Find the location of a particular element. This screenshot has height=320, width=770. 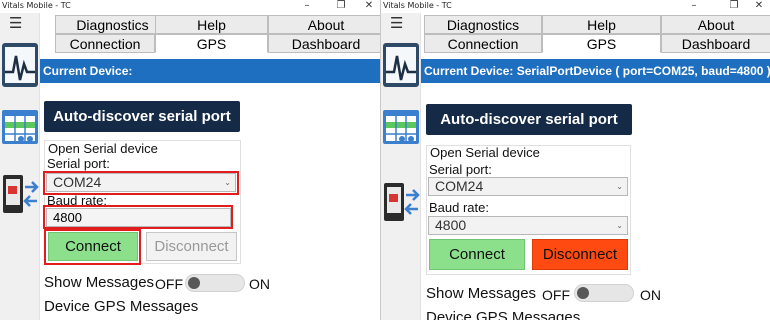

baud-rate-field: 4800 is located at coordinates (138, 217).